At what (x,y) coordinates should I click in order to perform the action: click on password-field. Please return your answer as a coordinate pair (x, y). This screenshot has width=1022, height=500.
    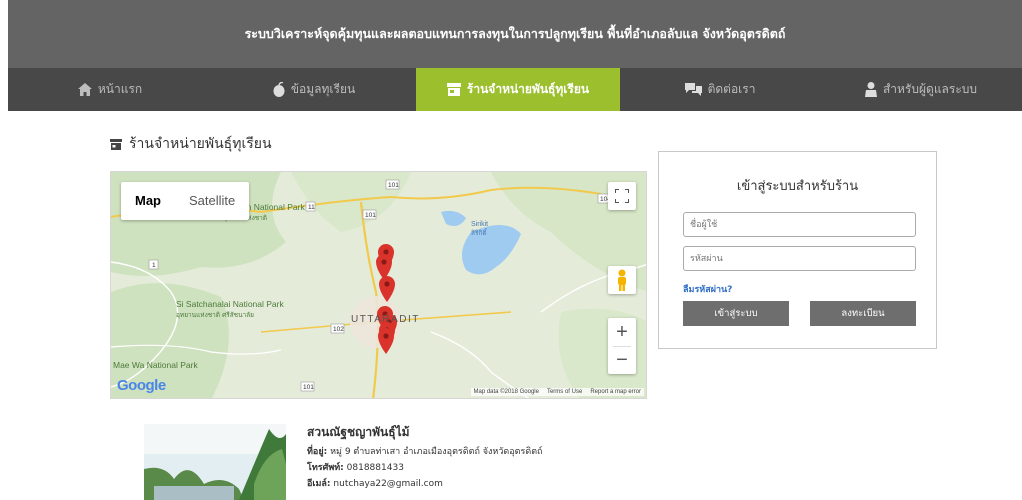
    Looking at the image, I should click on (799, 258).